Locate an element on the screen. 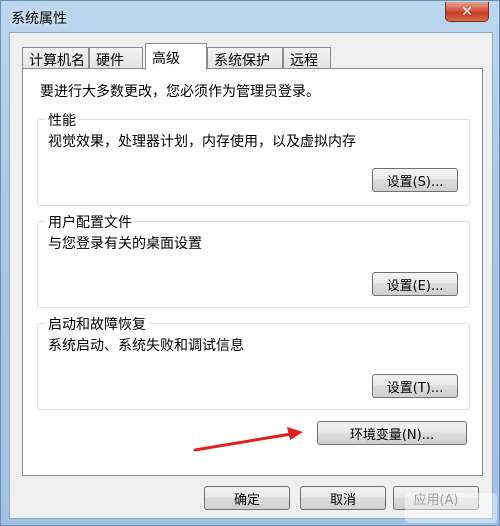  window-title: 系统属性 is located at coordinates (39, 19).